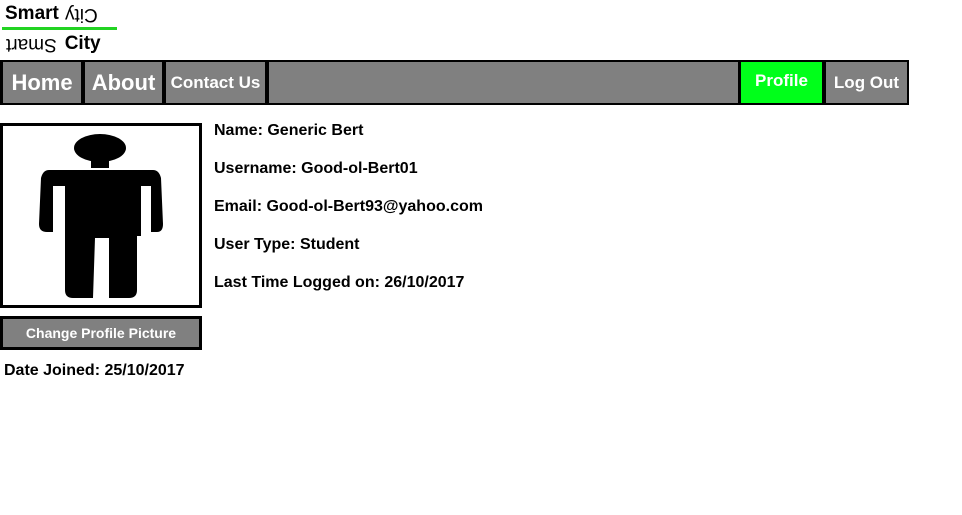 This screenshot has width=962, height=515. Describe the element at coordinates (60, 14) in the screenshot. I see `logo-top-line: Smart City` at that location.